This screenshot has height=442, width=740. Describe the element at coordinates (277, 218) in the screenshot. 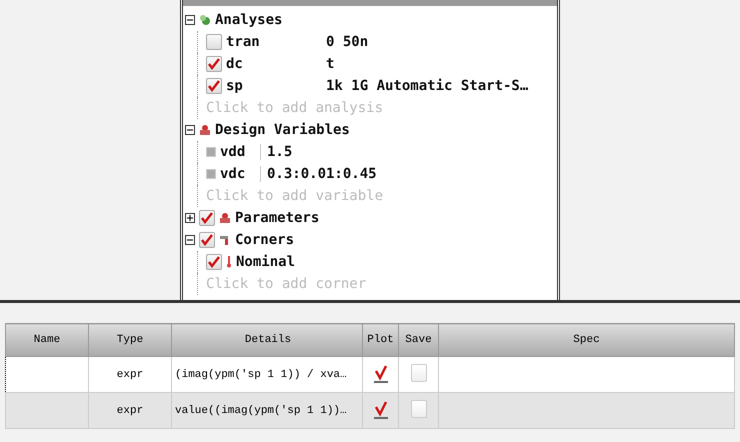

I see `section-label: Parameters` at that location.